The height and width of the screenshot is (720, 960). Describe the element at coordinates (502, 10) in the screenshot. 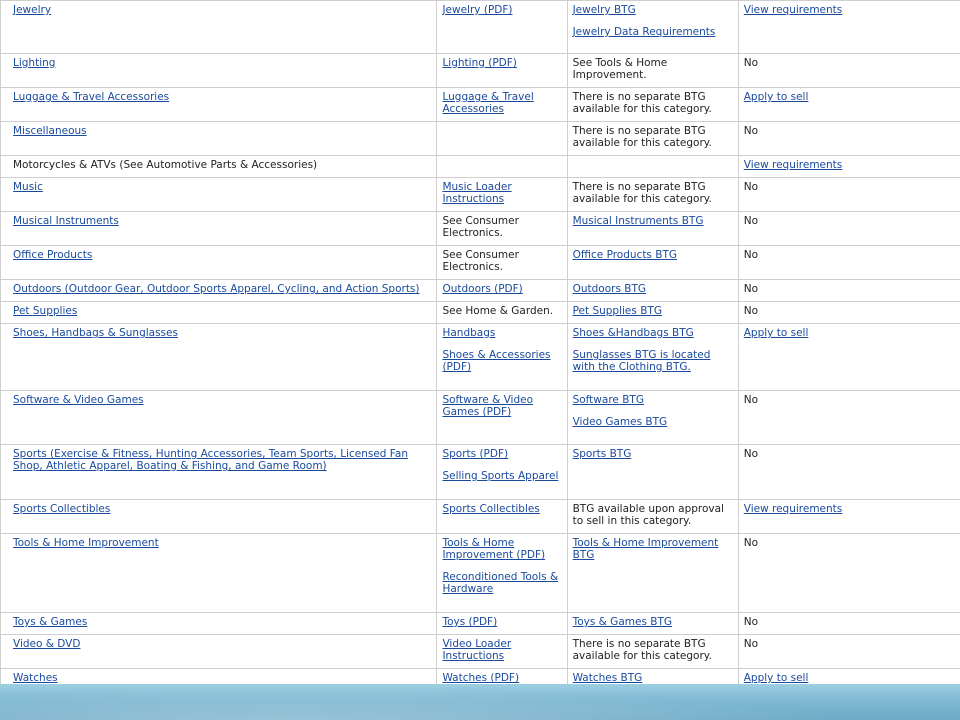

I see `style-guide-link: Jewelry (PDF)` at that location.